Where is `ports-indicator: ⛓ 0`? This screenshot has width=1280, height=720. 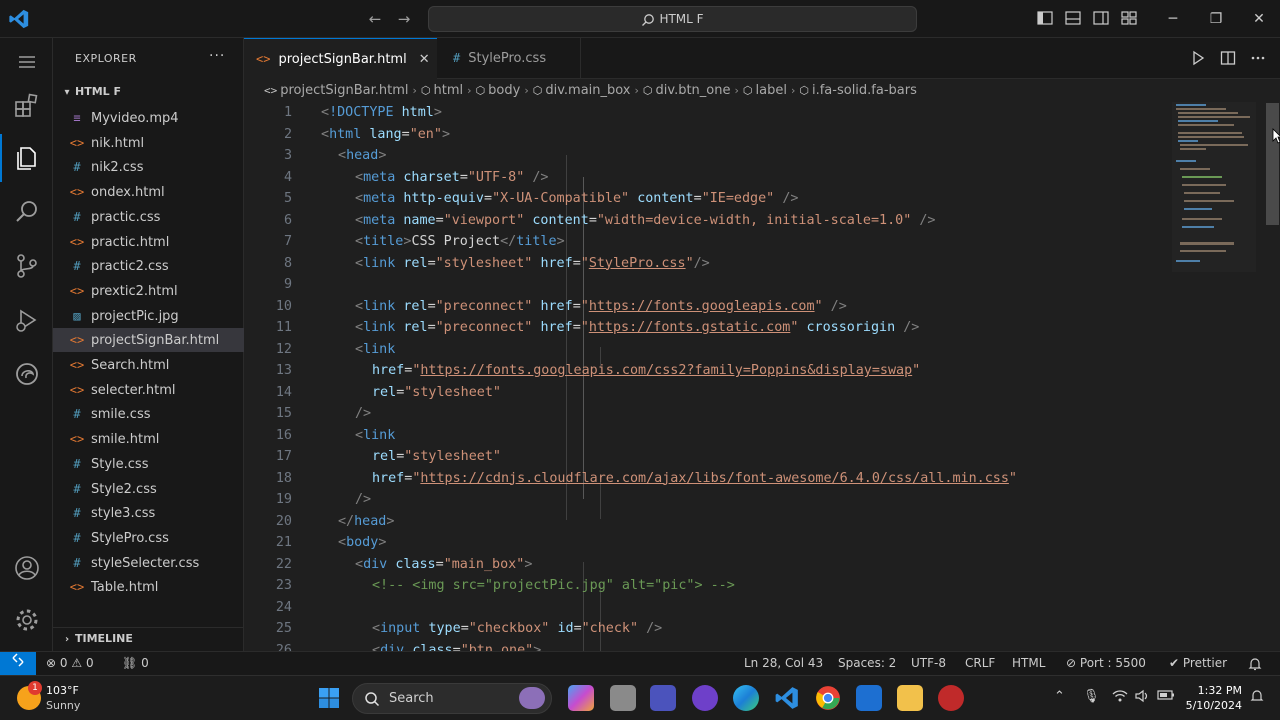
ports-indicator: ⛓ 0 is located at coordinates (135, 663).